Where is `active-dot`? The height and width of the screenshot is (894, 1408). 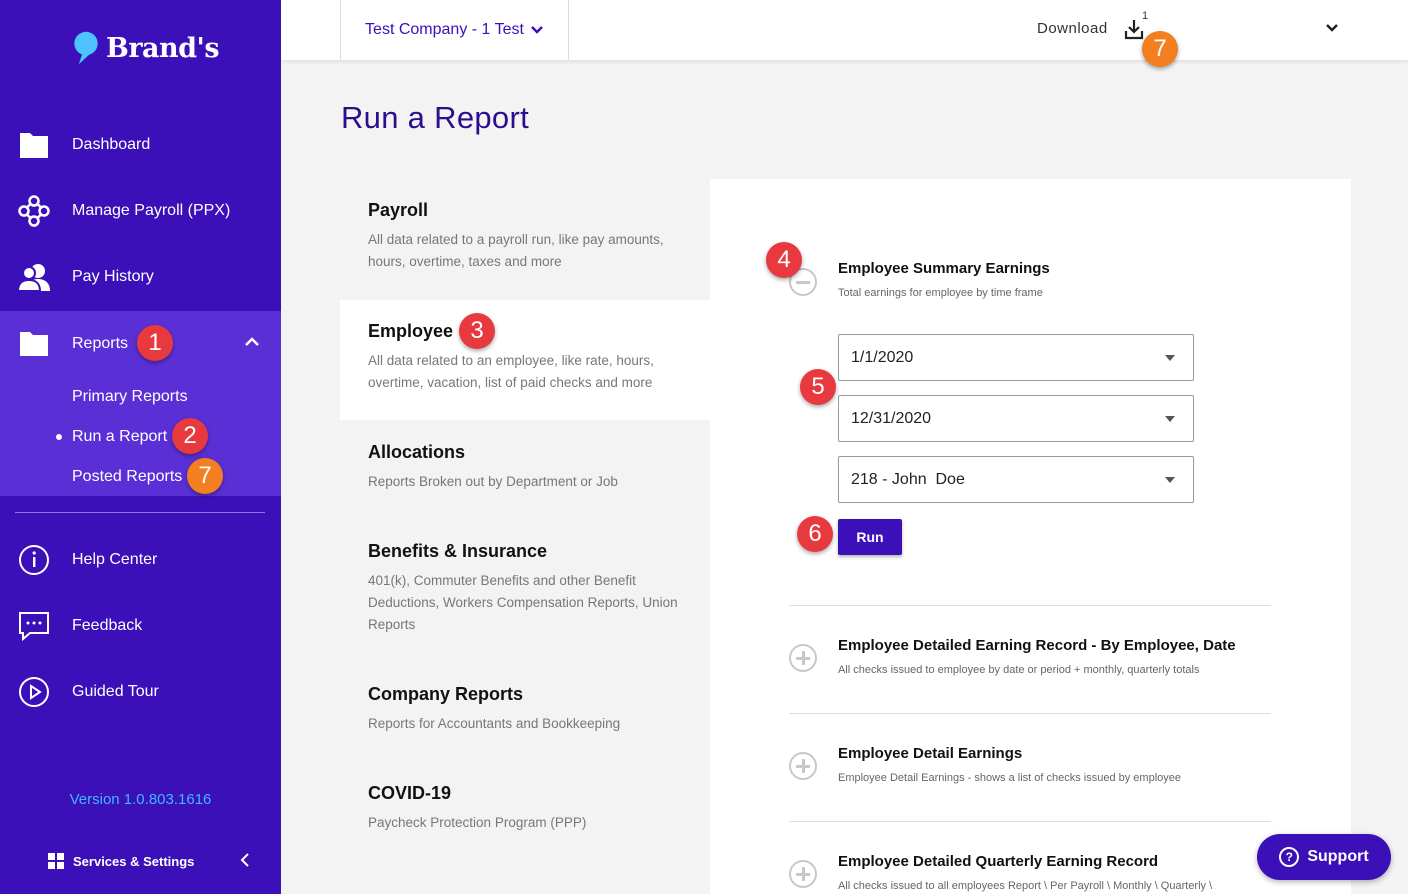
active-dot is located at coordinates (59, 437).